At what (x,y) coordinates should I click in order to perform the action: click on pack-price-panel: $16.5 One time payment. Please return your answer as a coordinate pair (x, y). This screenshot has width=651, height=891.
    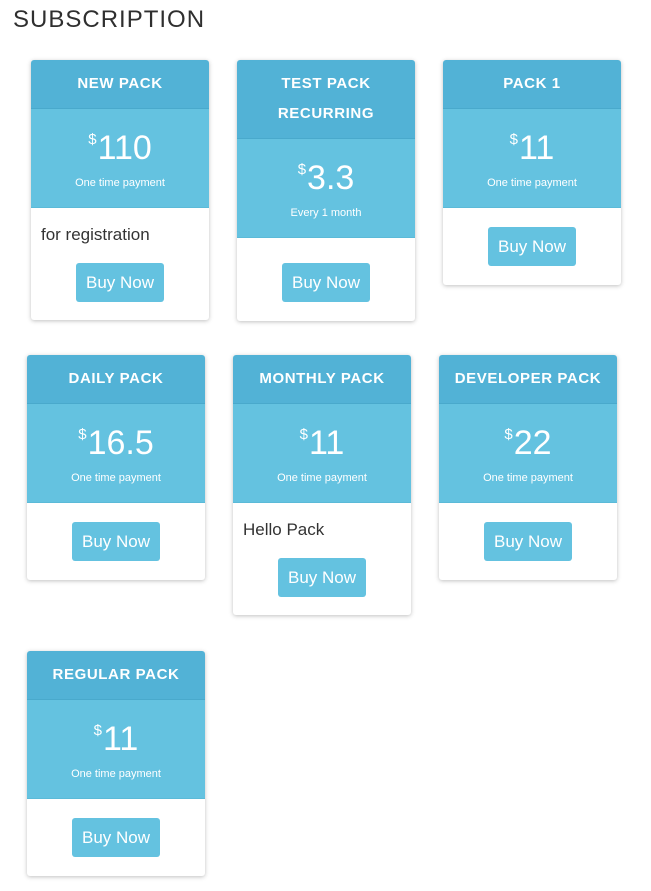
    Looking at the image, I should click on (116, 453).